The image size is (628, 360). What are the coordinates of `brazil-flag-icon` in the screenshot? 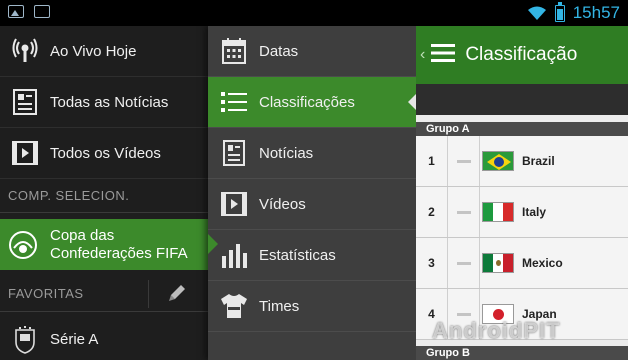 It's located at (498, 161).